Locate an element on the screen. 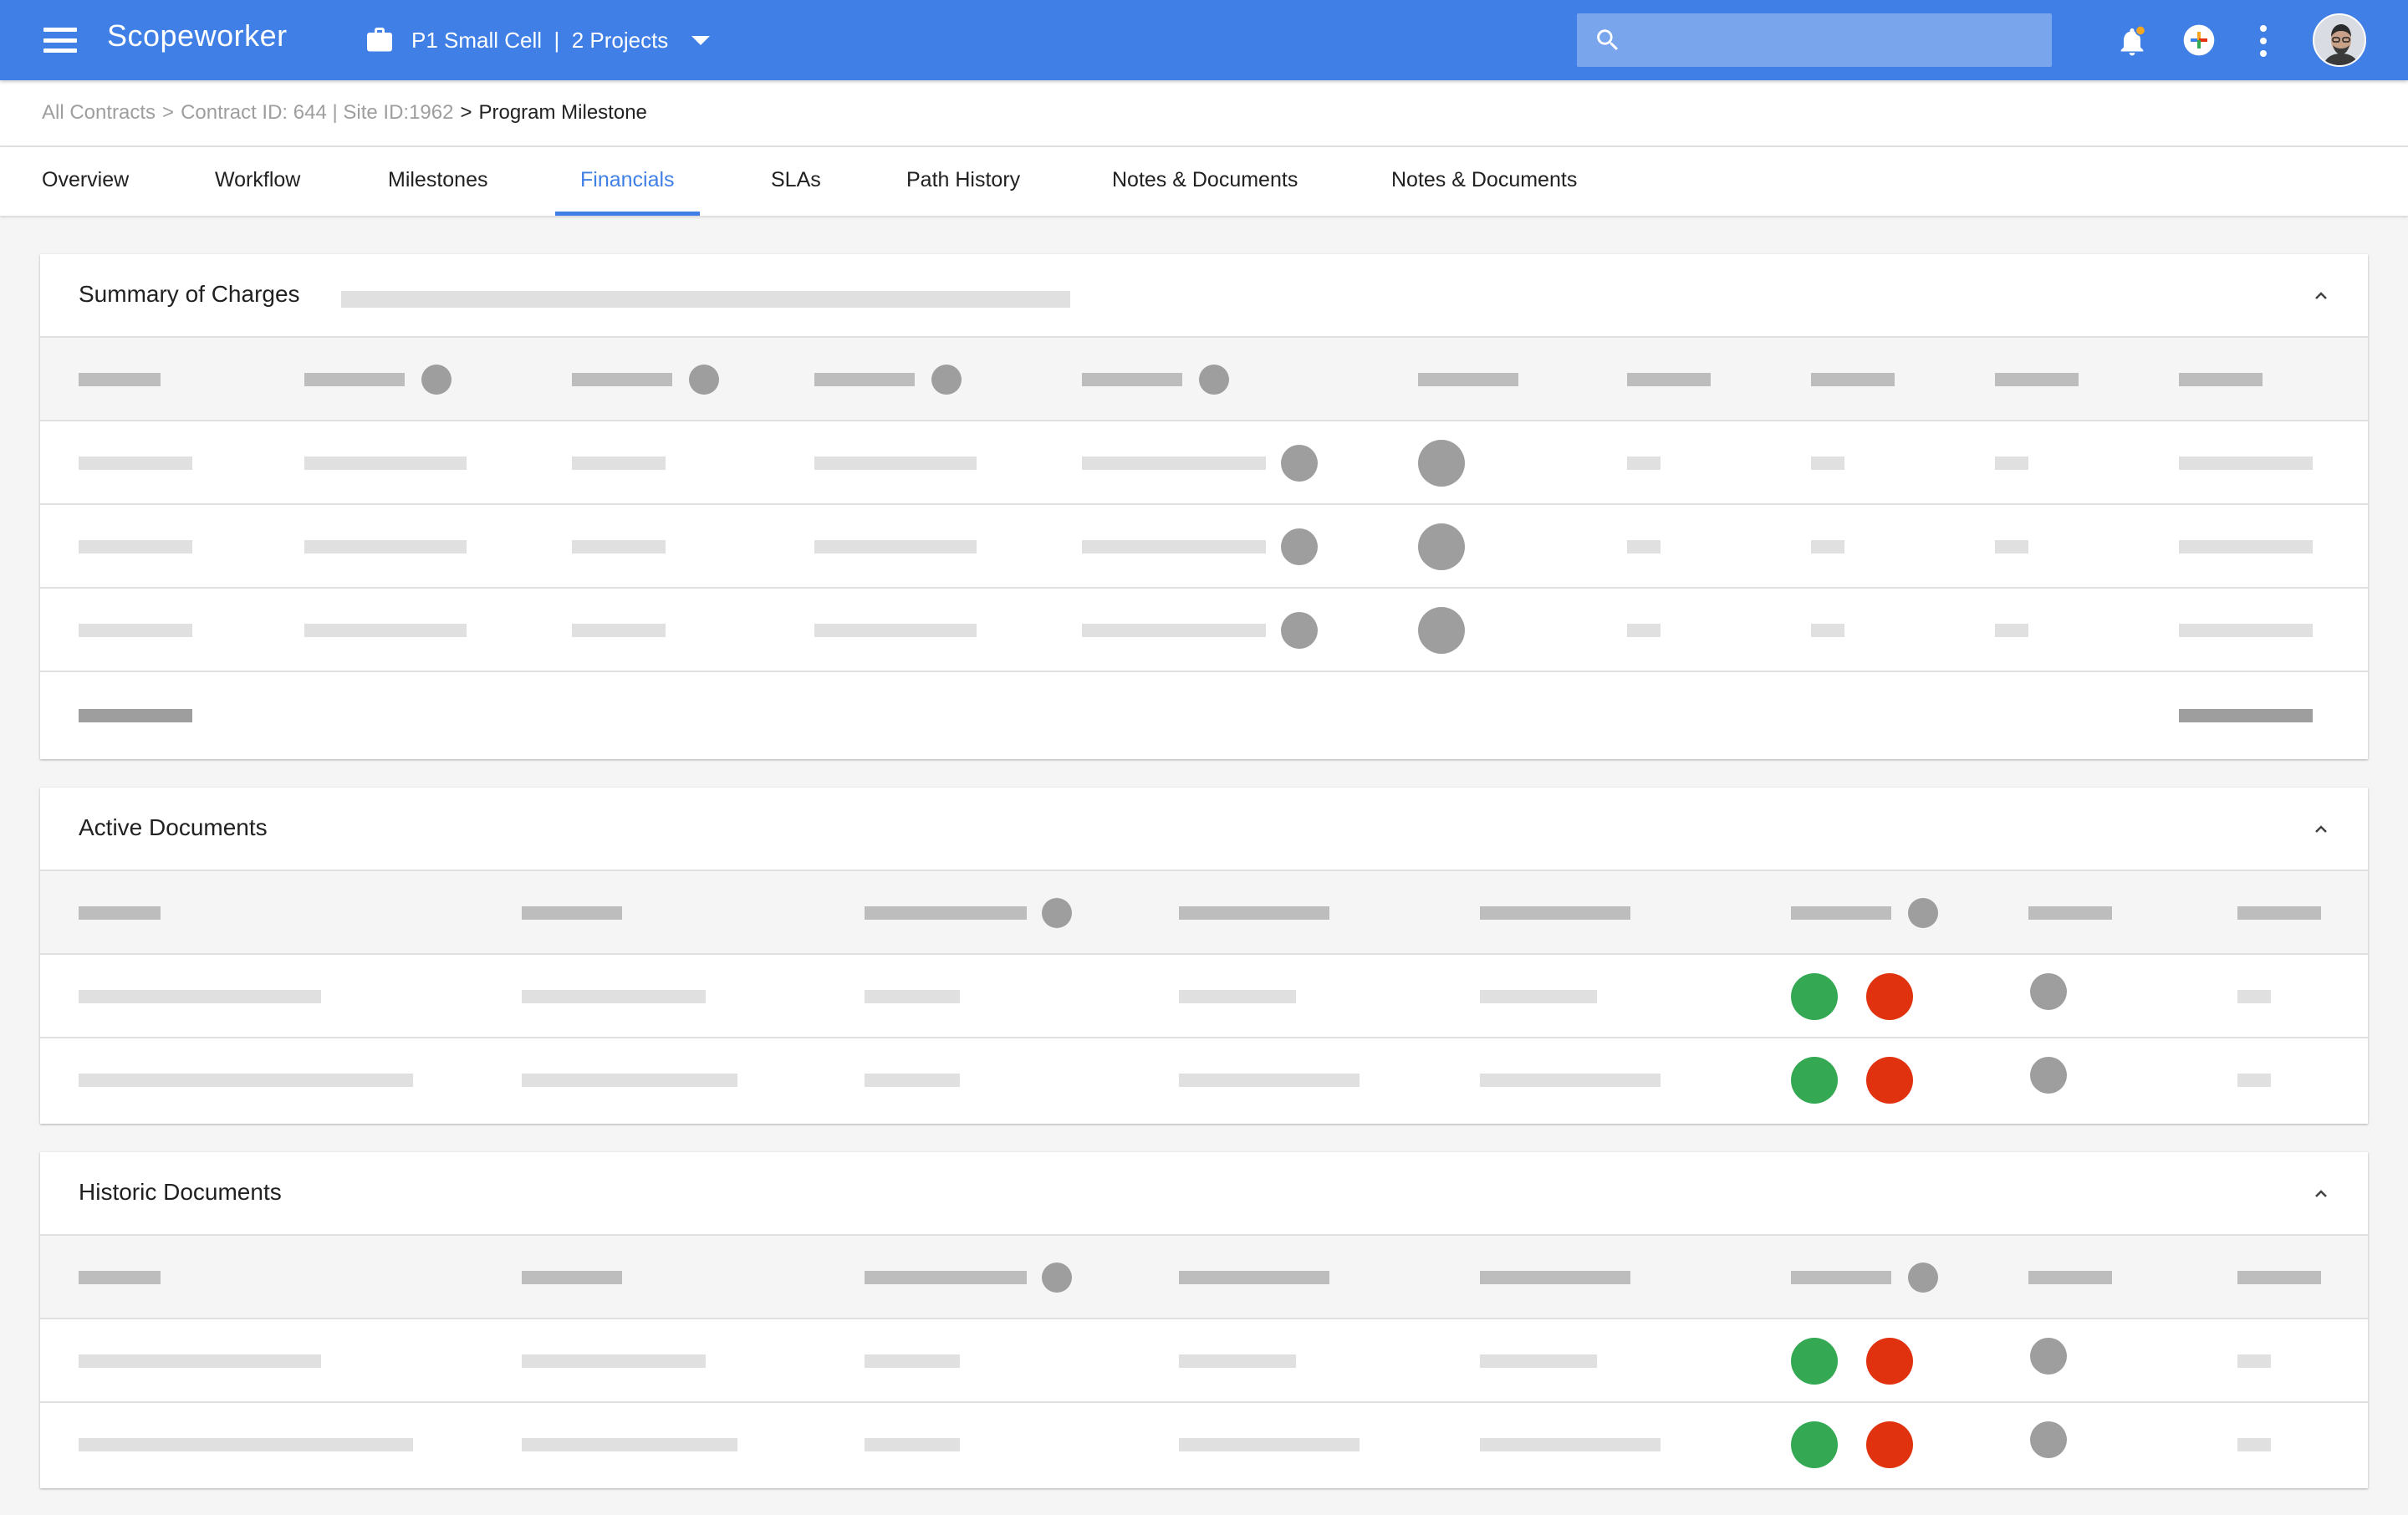 Image resolution: width=2408 pixels, height=1515 pixels. app-title: Scopeworker is located at coordinates (197, 35).